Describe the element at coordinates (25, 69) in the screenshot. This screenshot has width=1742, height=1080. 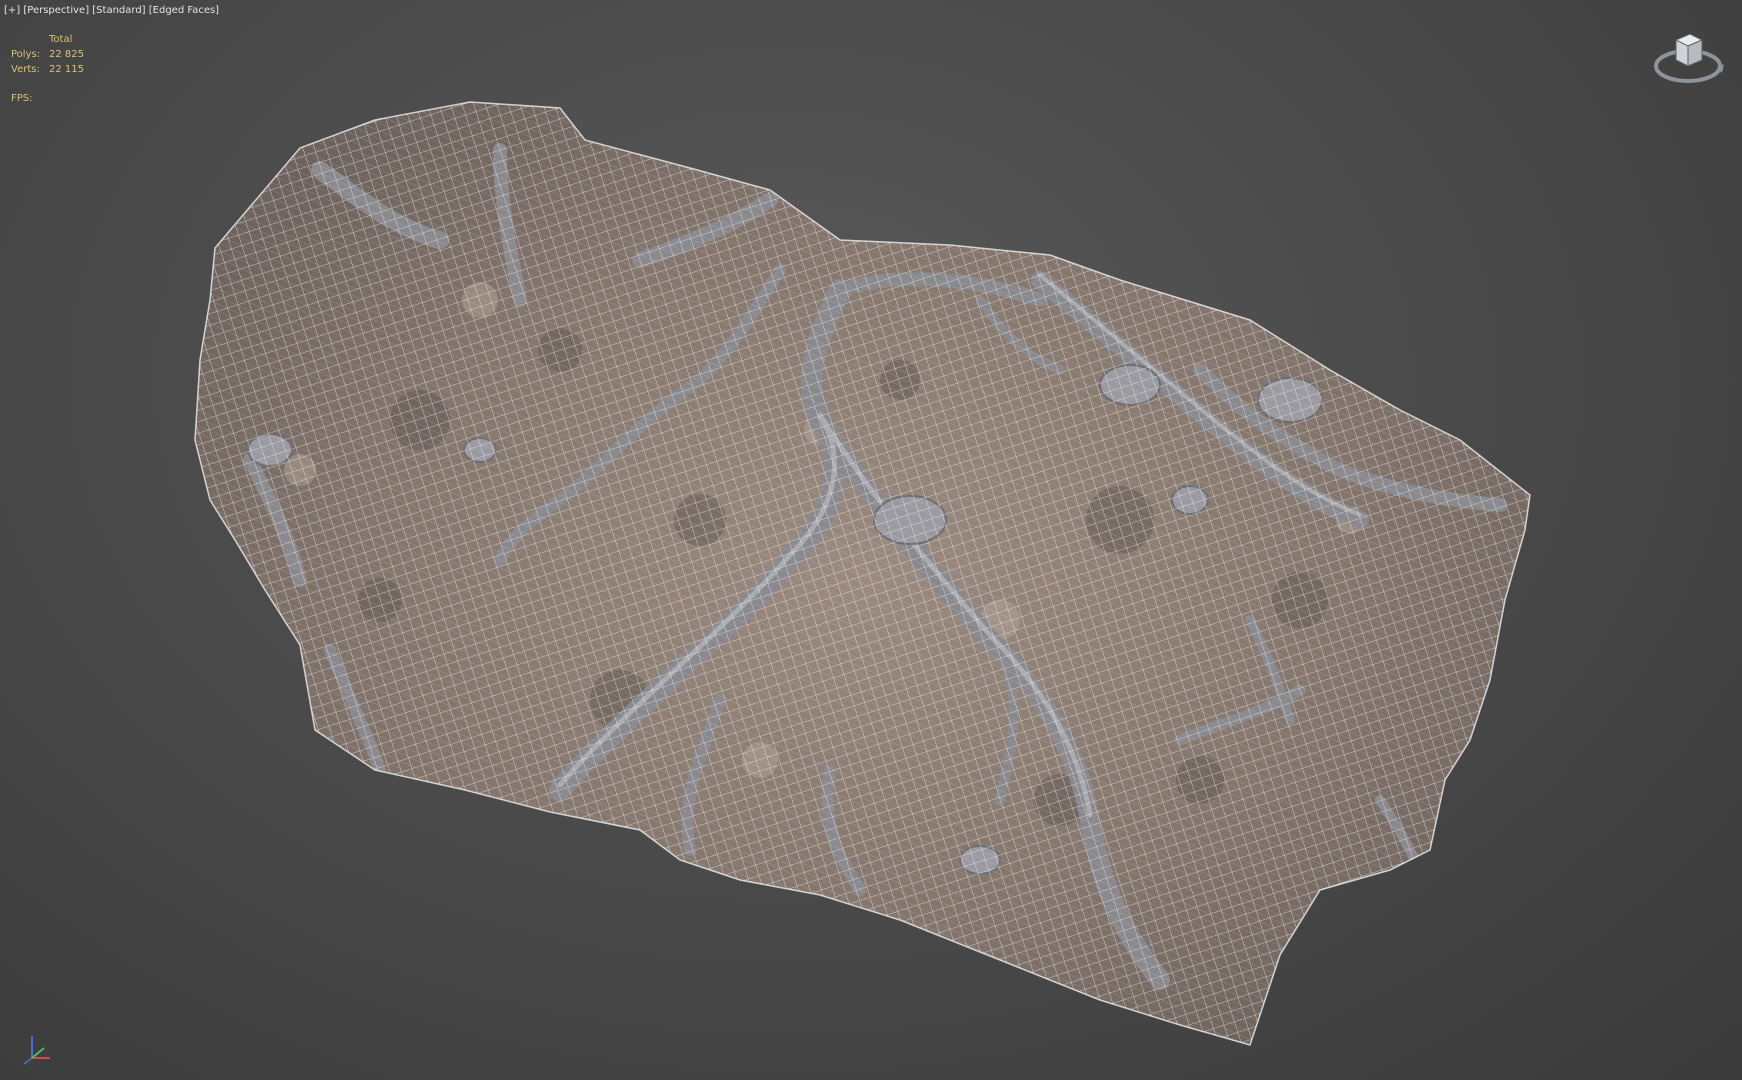
I see `verts-label: Verts:` at that location.